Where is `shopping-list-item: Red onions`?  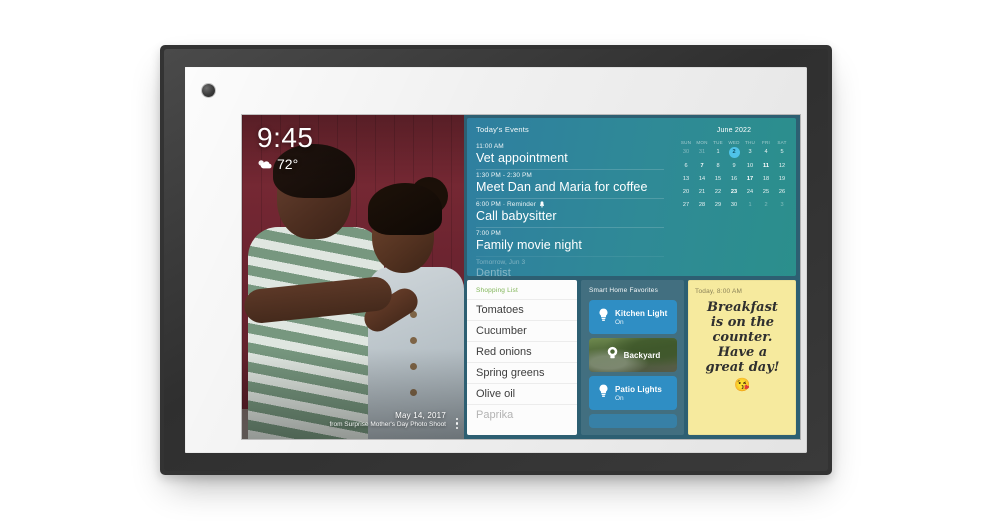 shopping-list-item: Red onions is located at coordinates (522, 351).